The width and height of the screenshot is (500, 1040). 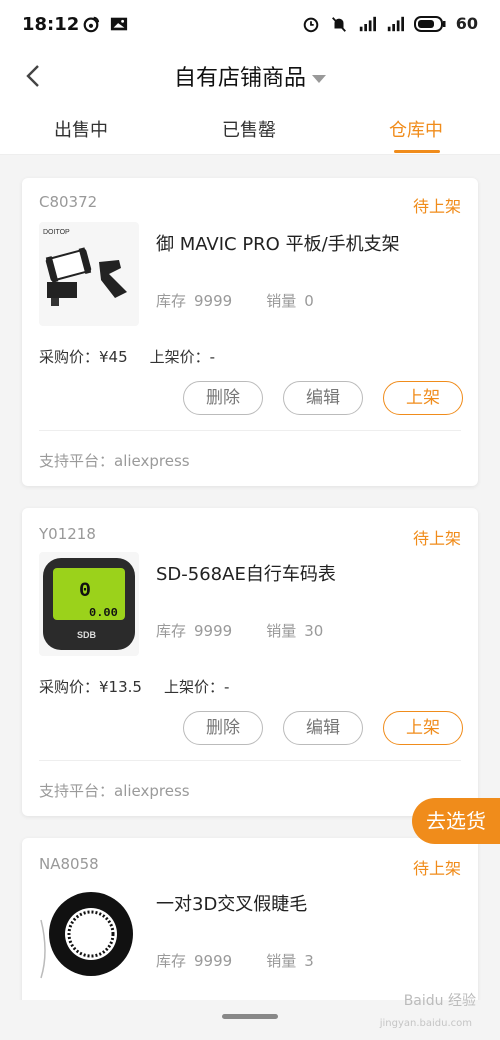 I want to click on page-title: 自有店铺商品, so click(x=239, y=78).